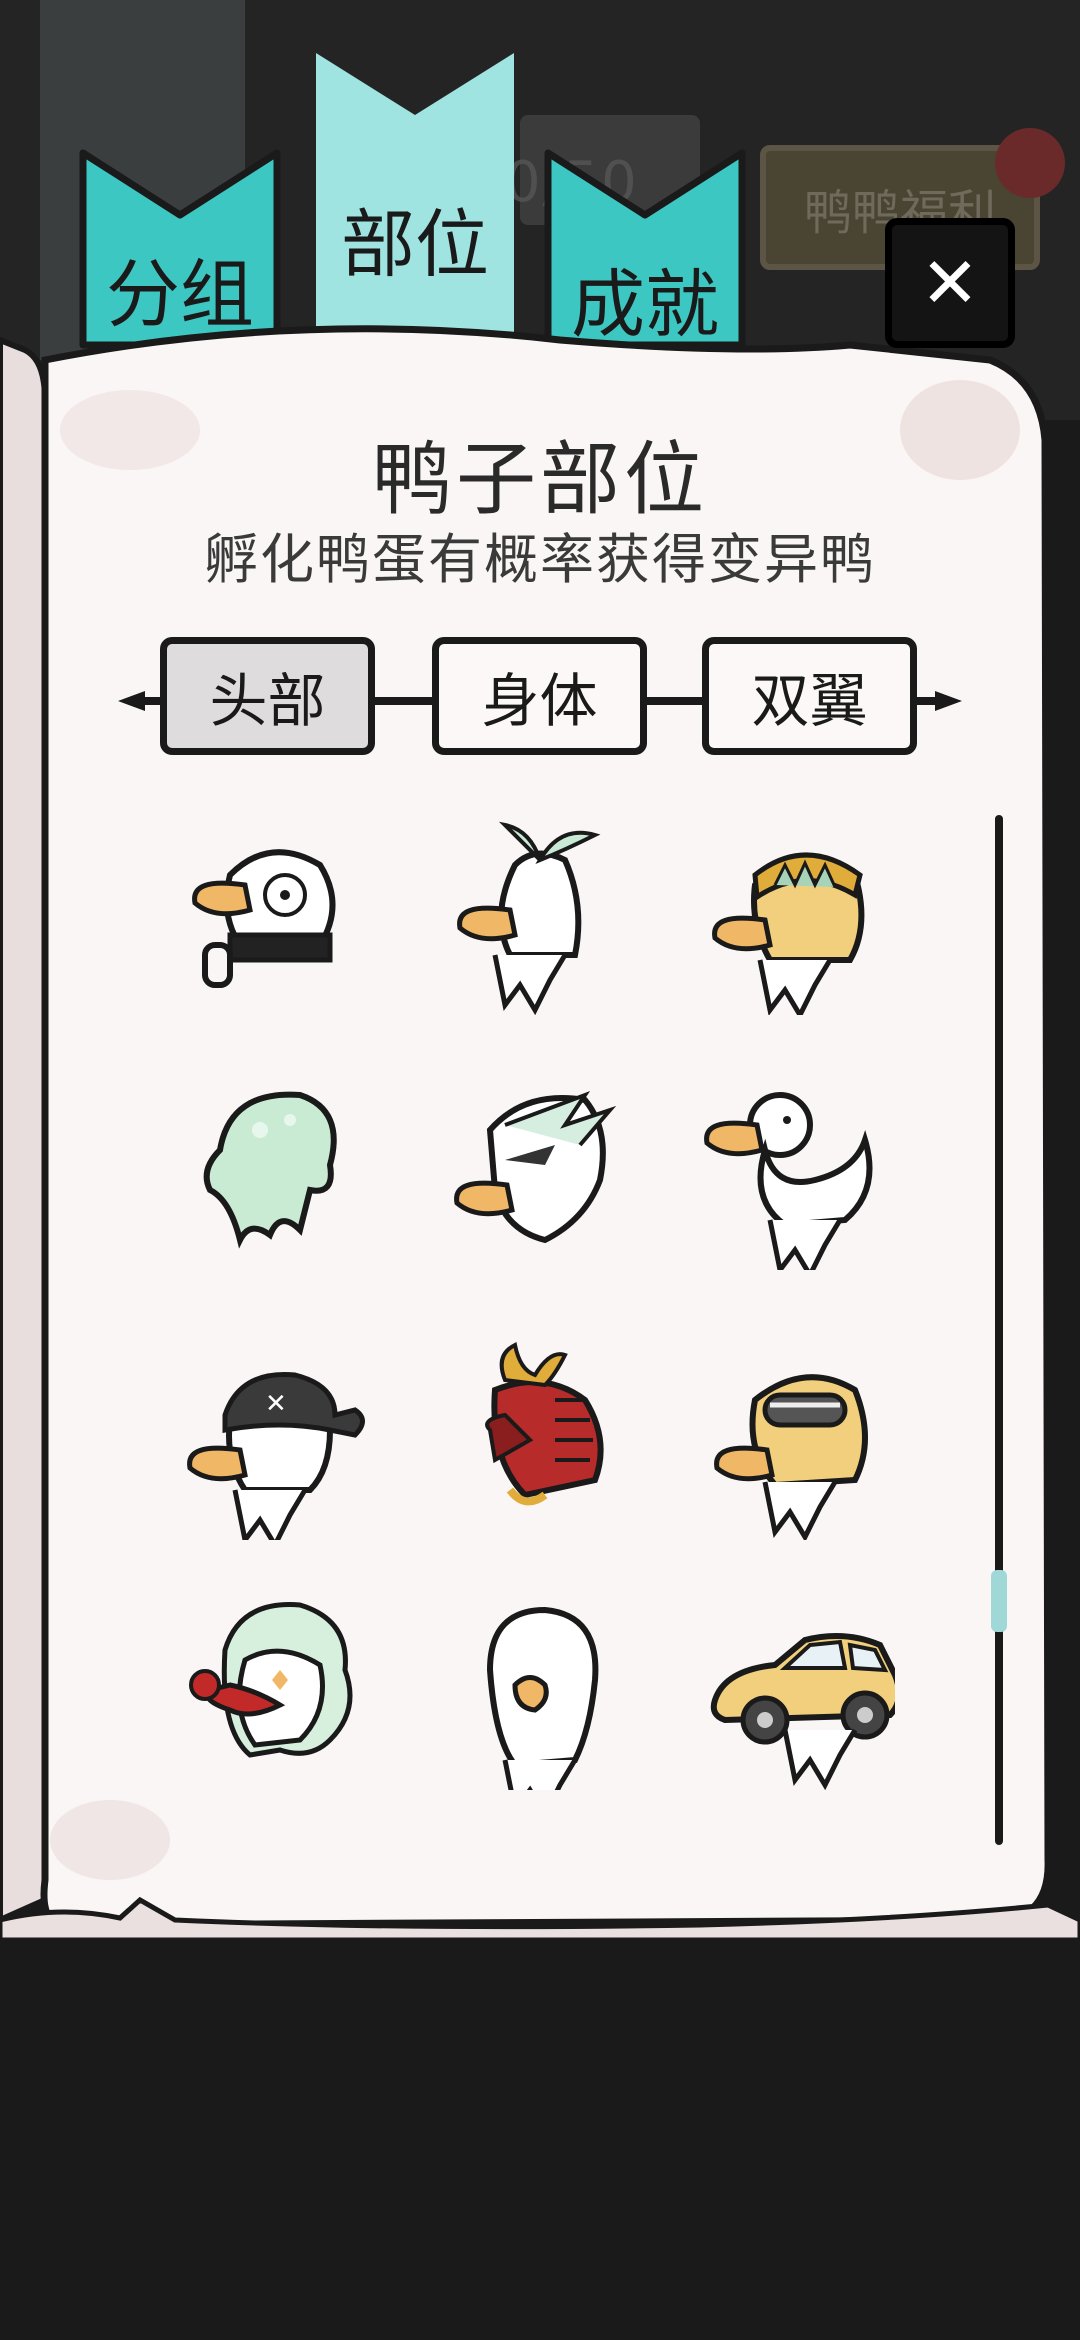  Describe the element at coordinates (540, 559) in the screenshot. I see `page-subtitle: 孵化鸭蛋有概率获得变异鸭` at that location.